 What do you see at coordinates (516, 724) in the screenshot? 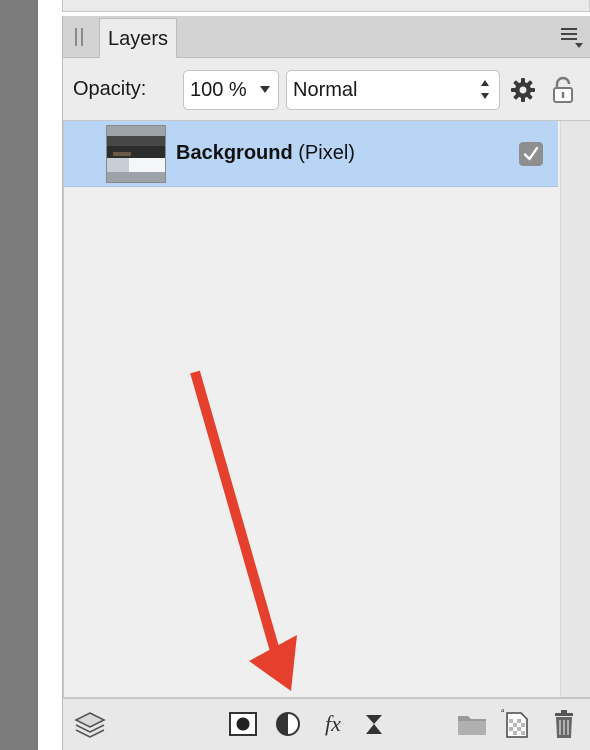
I see `new-pixel-layer-icon` at bounding box center [516, 724].